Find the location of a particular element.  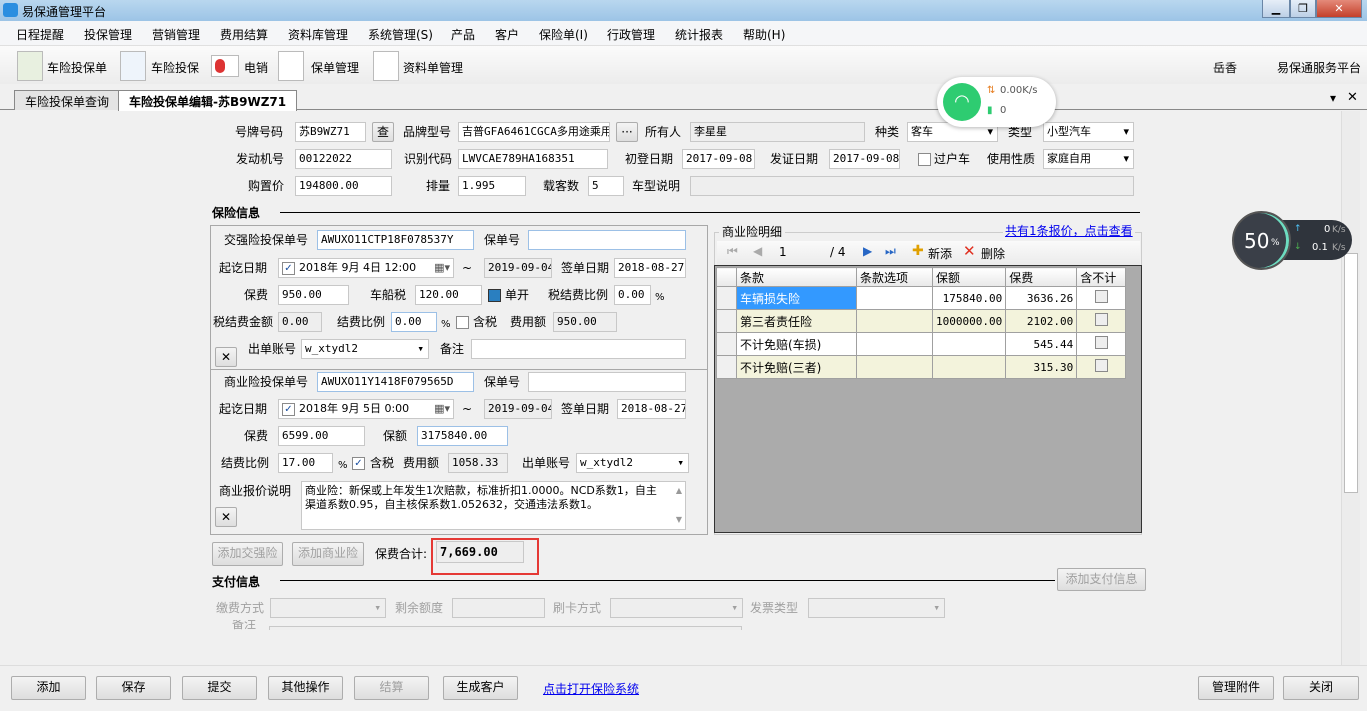

brand-more-button: ··· is located at coordinates (627, 132).